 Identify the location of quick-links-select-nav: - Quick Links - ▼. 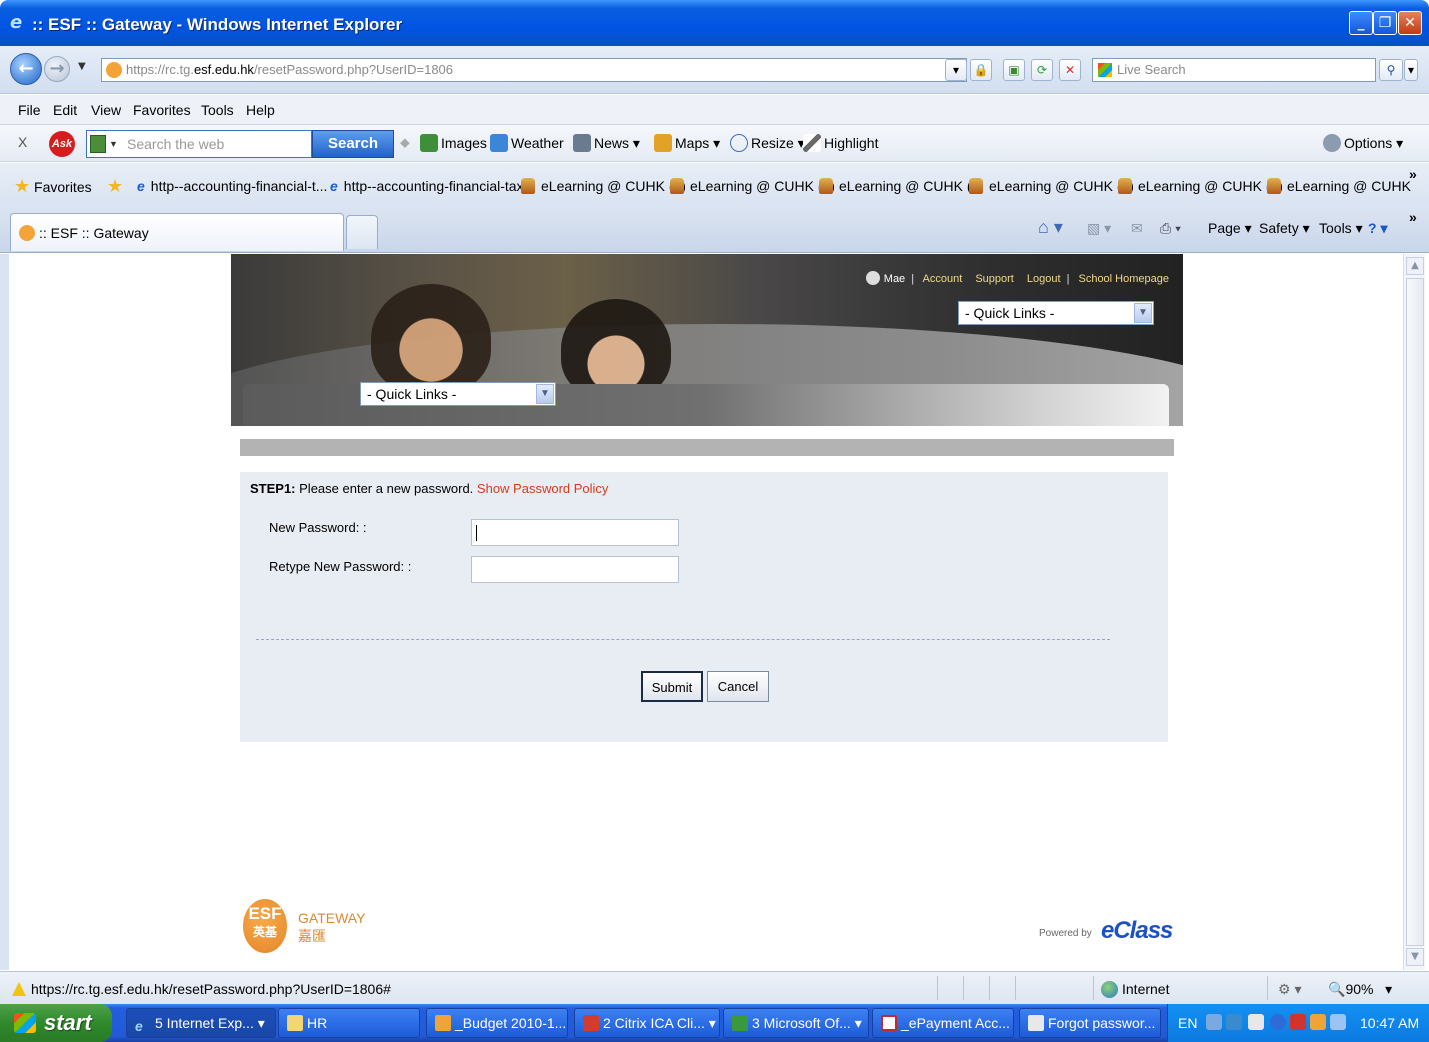
(458, 394).